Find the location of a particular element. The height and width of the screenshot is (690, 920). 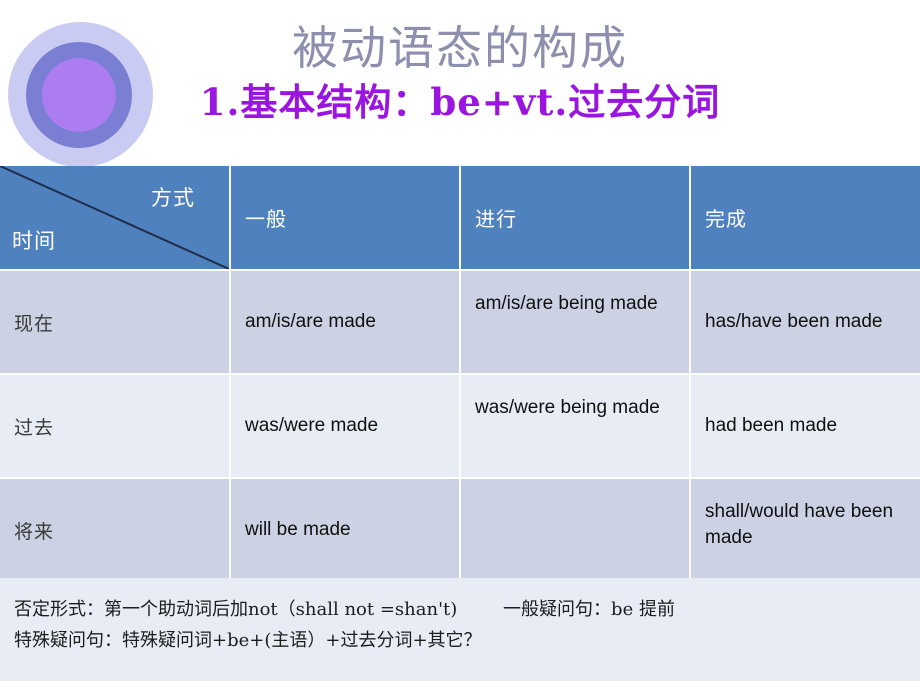

cell-future-progressive is located at coordinates (576, 531).